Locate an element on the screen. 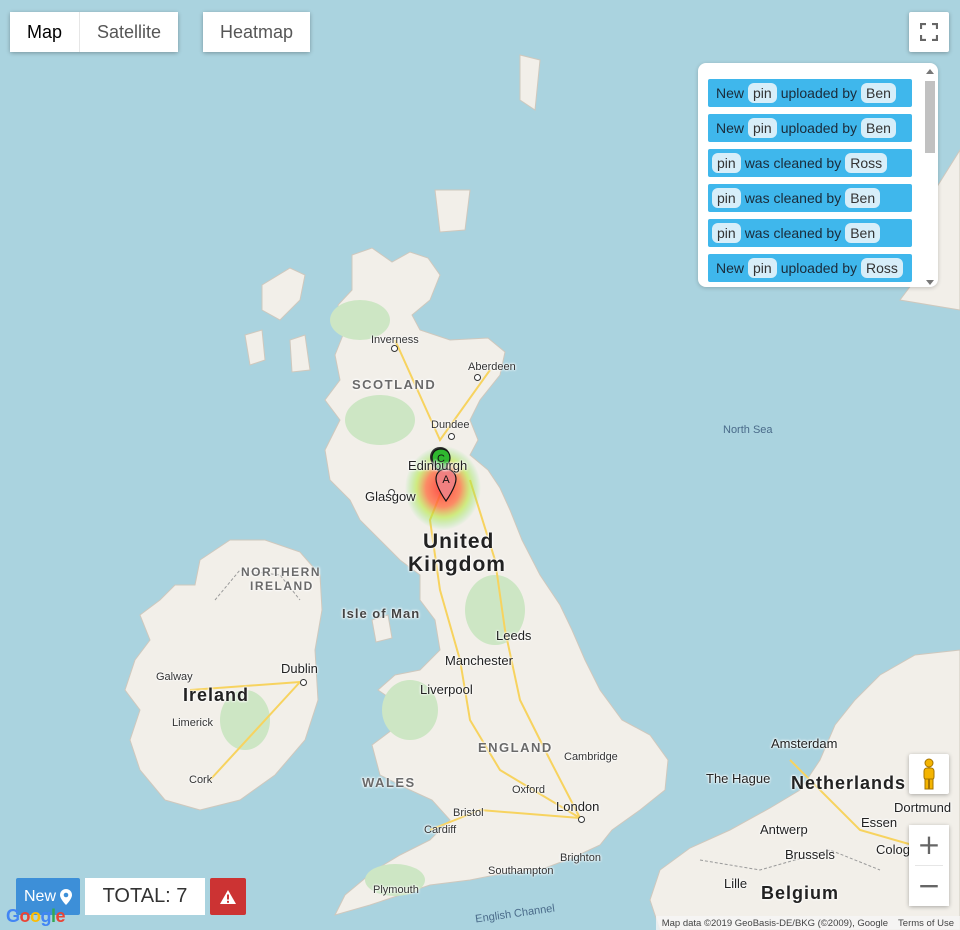 This screenshot has width=960, height=930. label-colog: Colog is located at coordinates (893, 849).